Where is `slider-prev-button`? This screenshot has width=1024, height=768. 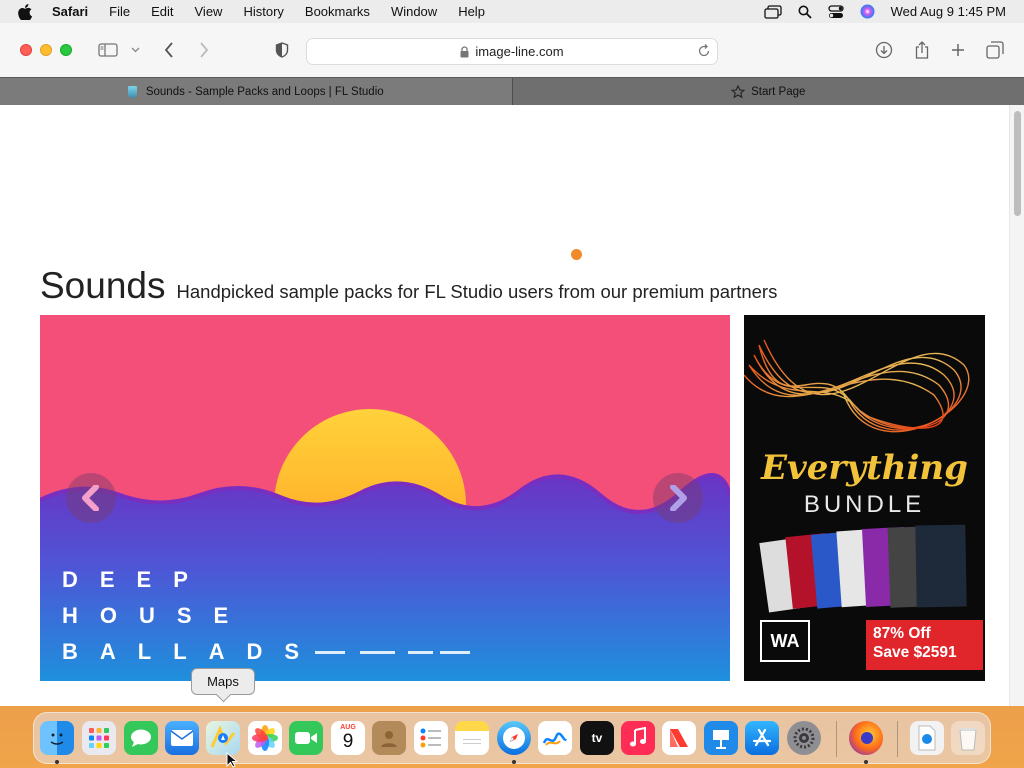 slider-prev-button is located at coordinates (91, 498).